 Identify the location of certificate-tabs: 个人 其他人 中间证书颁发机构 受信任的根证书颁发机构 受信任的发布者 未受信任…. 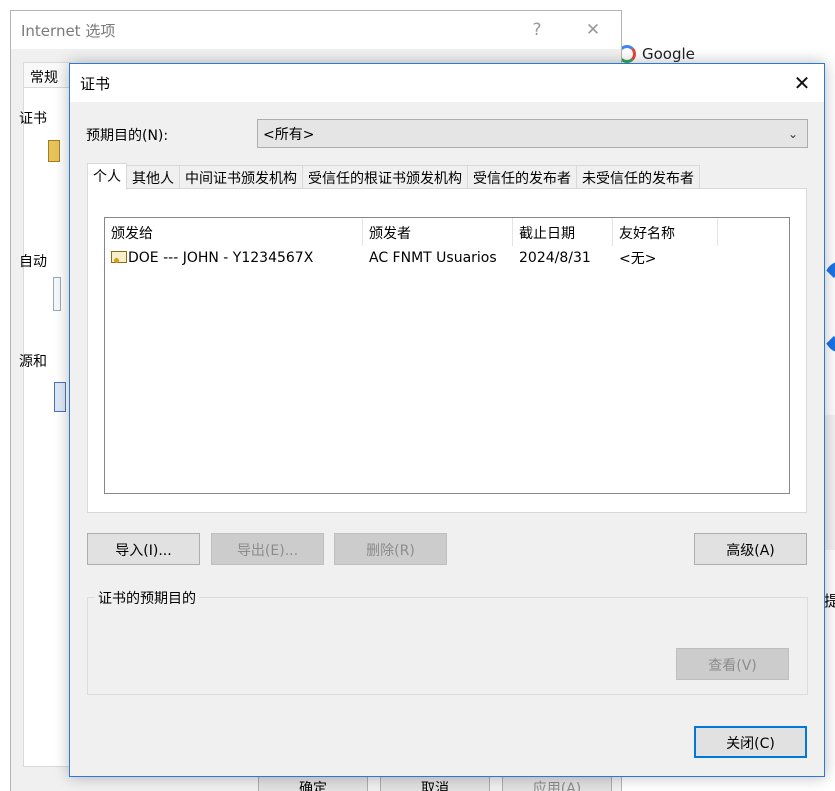
(393, 176).